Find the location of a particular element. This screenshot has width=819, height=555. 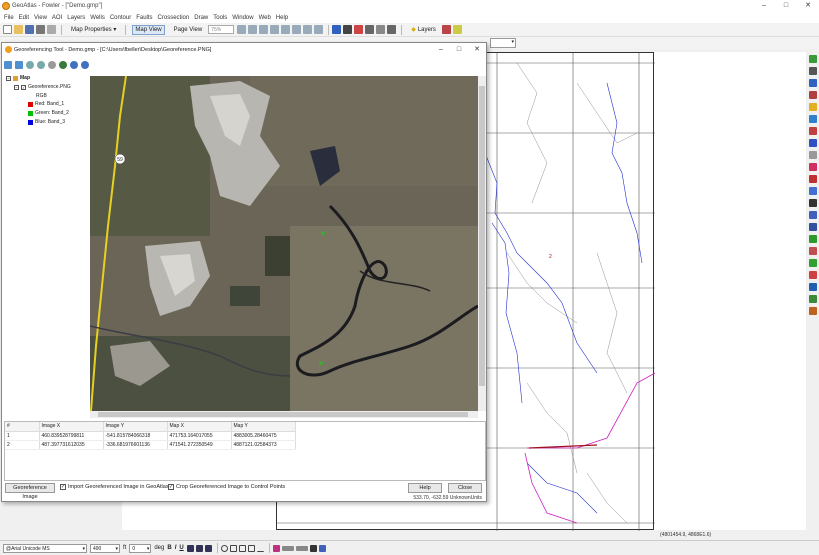

table-cell: 471541.272350549 is located at coordinates (199, 445).